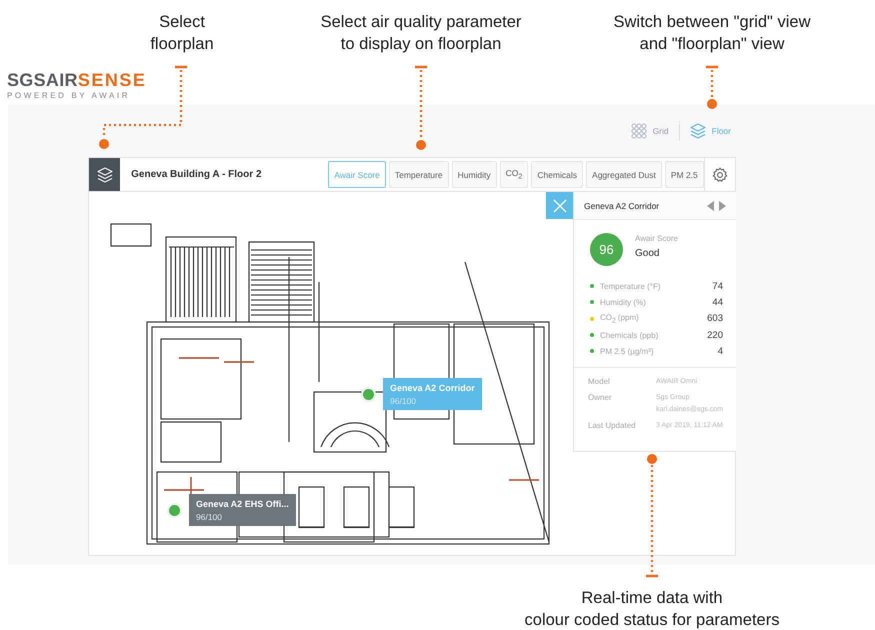 The image size is (875, 630). What do you see at coordinates (421, 33) in the screenshot?
I see `callout-text: Select air quality parameter to display on floorplan` at bounding box center [421, 33].